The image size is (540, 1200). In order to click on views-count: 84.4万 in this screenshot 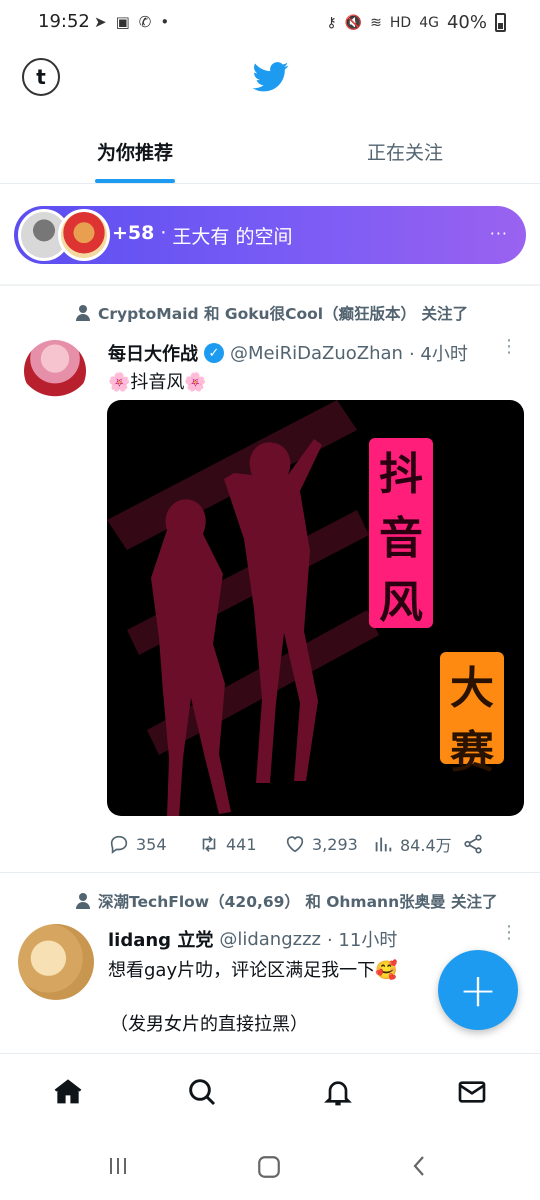, I will do `click(426, 845)`.